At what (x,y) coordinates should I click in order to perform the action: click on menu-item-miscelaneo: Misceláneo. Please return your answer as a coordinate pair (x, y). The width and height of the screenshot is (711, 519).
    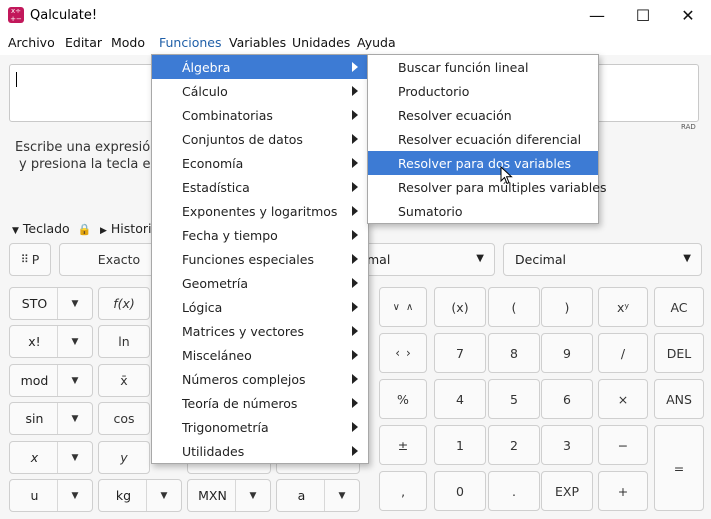
    Looking at the image, I should click on (260, 355).